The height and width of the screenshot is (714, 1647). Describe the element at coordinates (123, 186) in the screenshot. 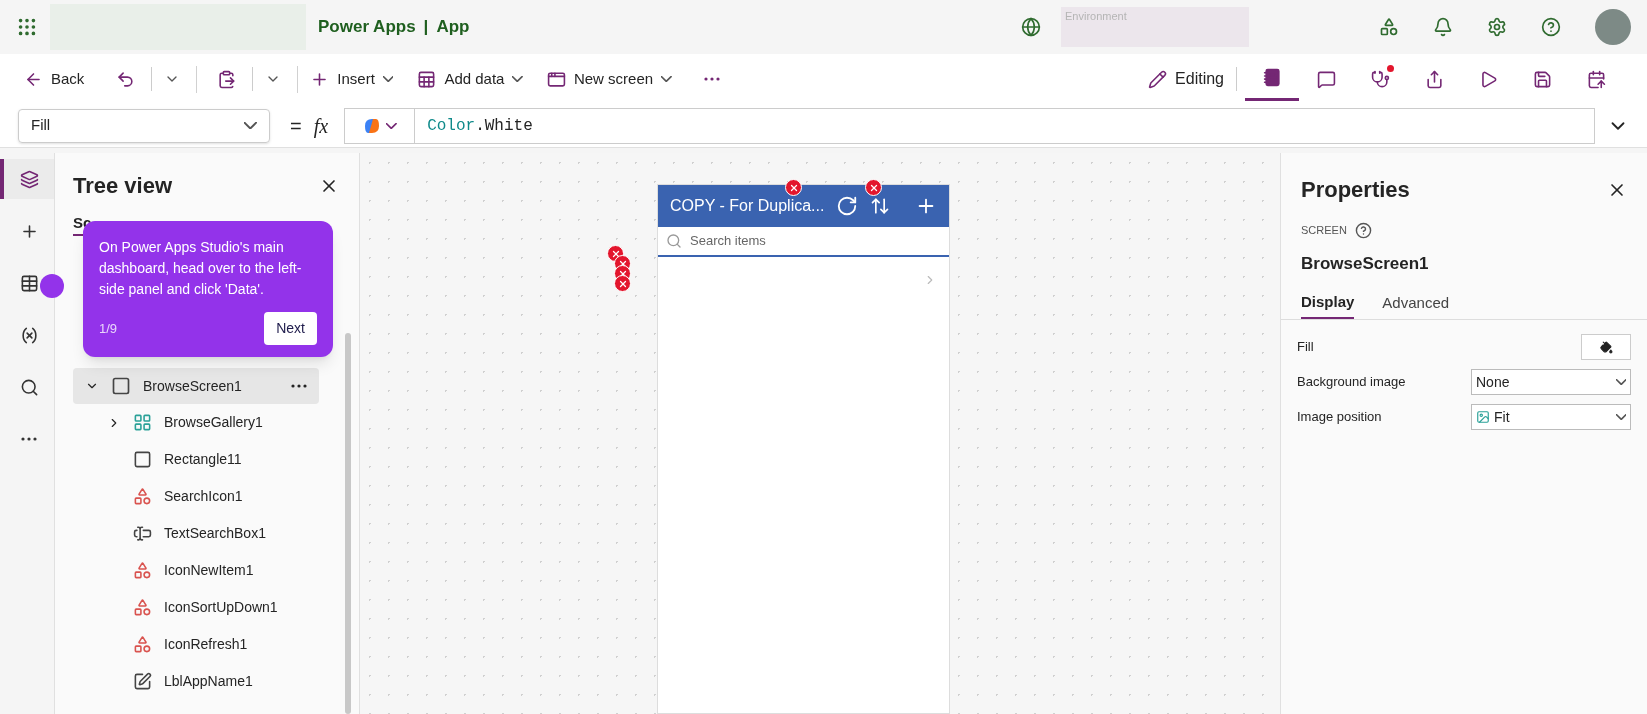

I see `panel-title: Tree view` at that location.